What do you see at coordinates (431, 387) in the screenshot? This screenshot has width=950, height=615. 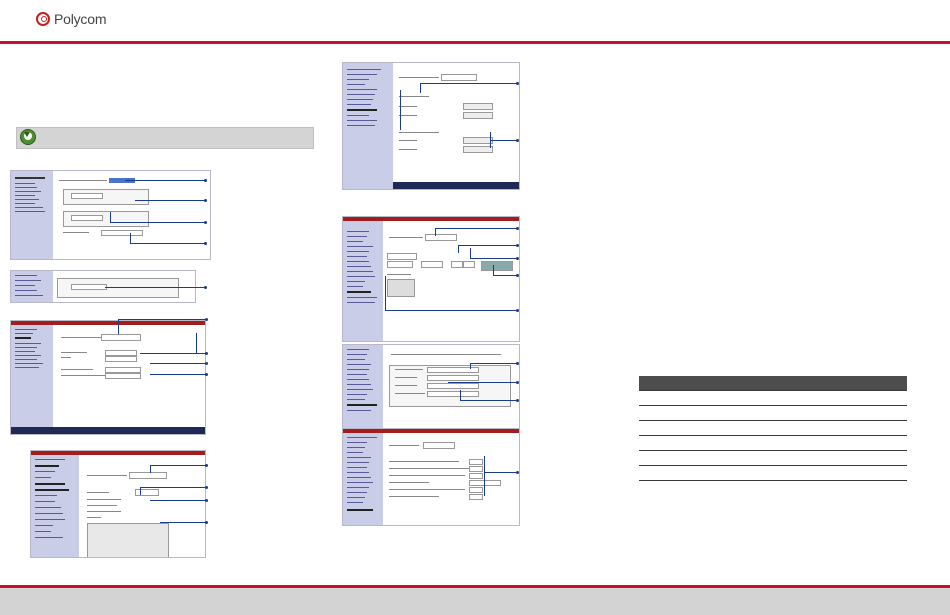 I see `screenshot-admin-password` at bounding box center [431, 387].